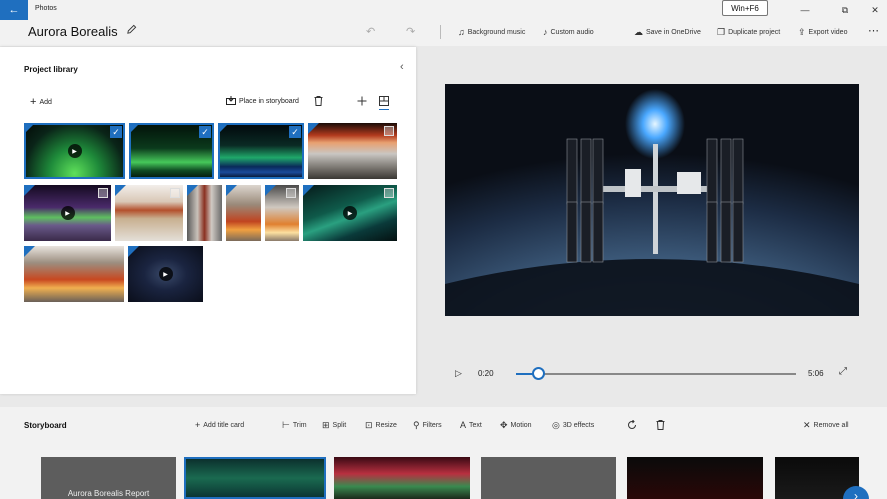 This screenshot has height=499, width=887. Describe the element at coordinates (334, 425) in the screenshot. I see `split-button: ⊞ Split` at that location.